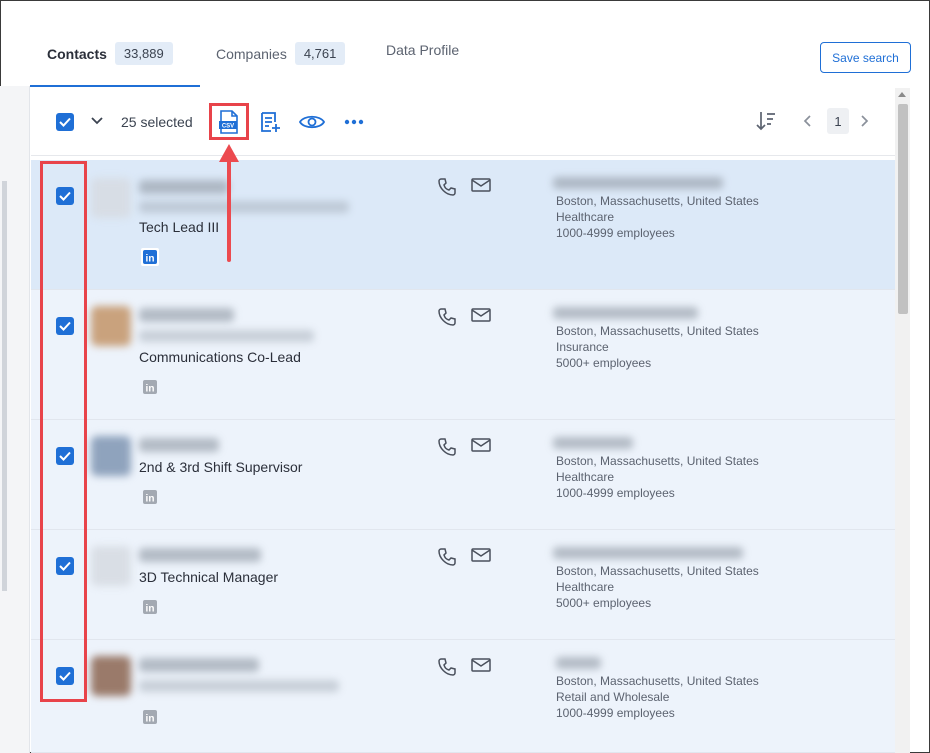 This screenshot has width=930, height=753. I want to click on select-all-checkbox, so click(65, 122).